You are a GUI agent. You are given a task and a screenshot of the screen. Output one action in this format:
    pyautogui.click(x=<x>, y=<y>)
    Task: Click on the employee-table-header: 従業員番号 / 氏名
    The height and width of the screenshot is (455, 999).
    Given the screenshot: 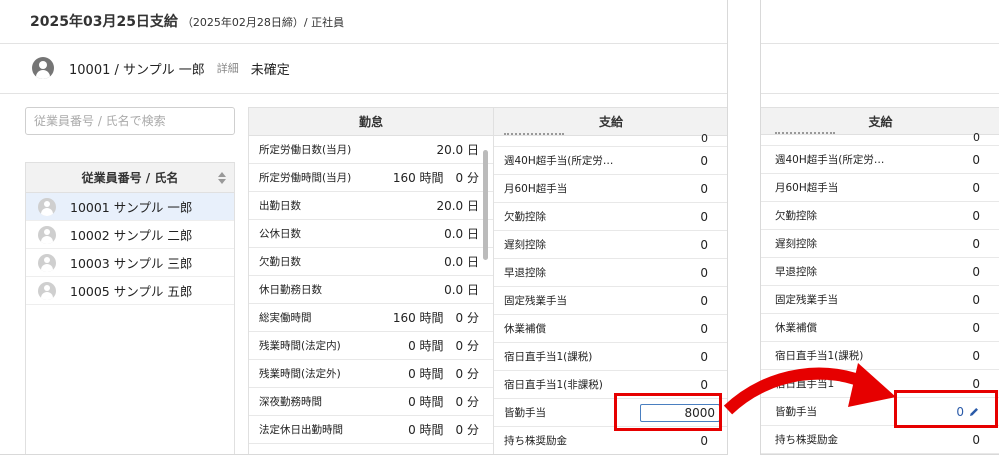 What is the action you would take?
    pyautogui.click(x=130, y=178)
    